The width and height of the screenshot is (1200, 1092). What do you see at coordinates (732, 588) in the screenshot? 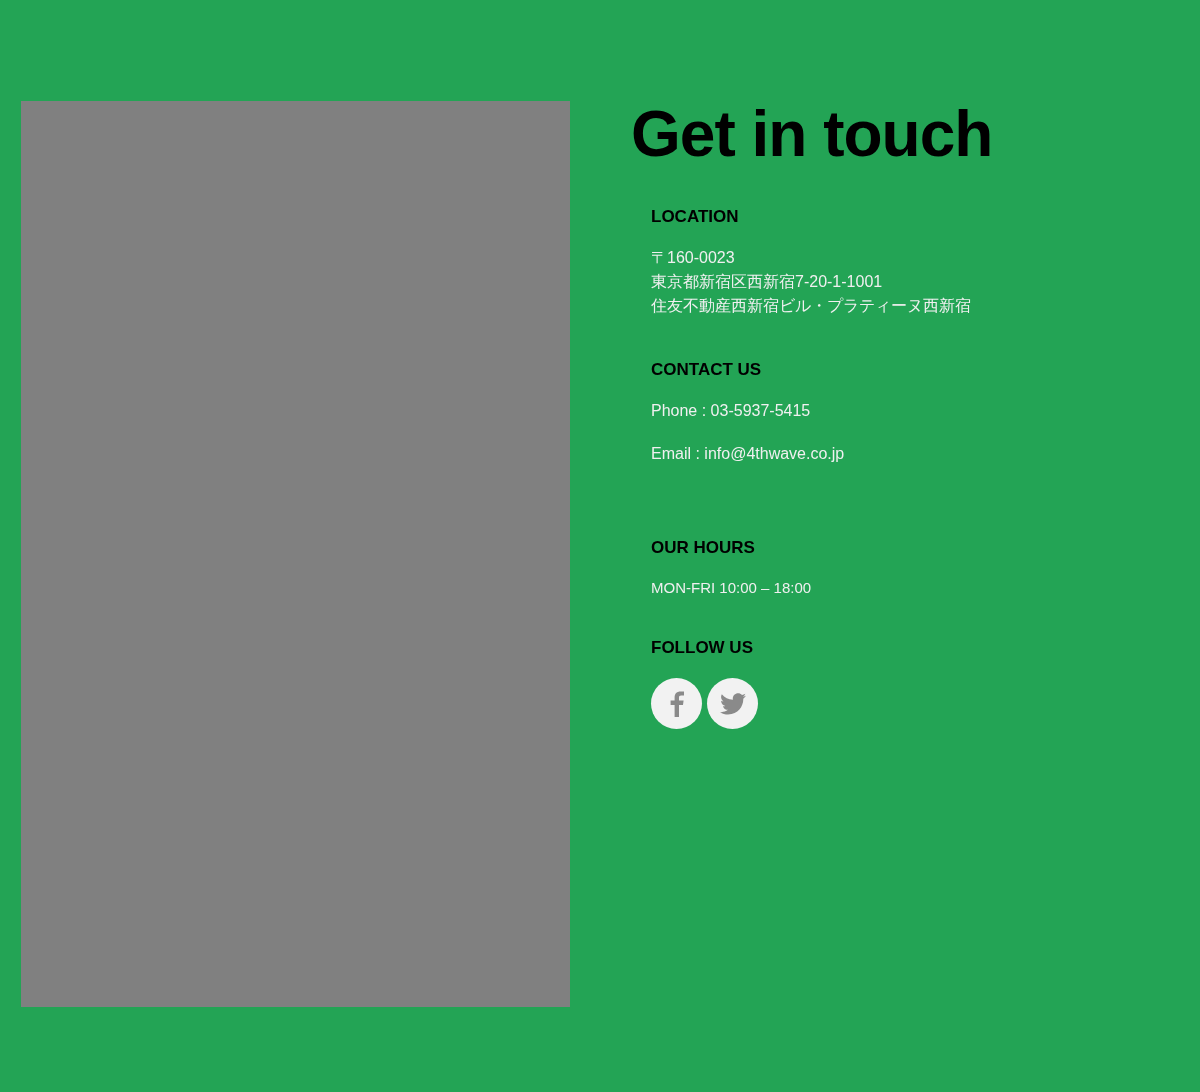
I see `hours-text: MON-FRI 10:00 – 18:00` at bounding box center [732, 588].